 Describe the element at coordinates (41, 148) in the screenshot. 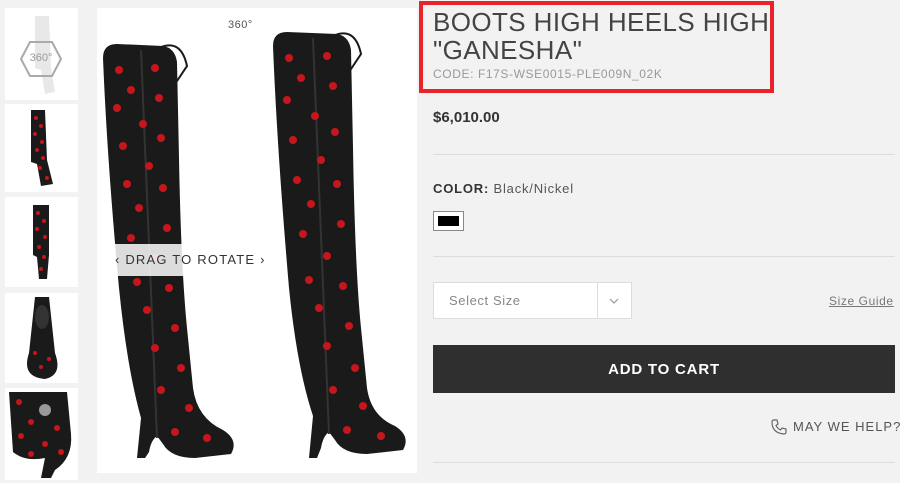

I see `thumbnail-side-view` at that location.